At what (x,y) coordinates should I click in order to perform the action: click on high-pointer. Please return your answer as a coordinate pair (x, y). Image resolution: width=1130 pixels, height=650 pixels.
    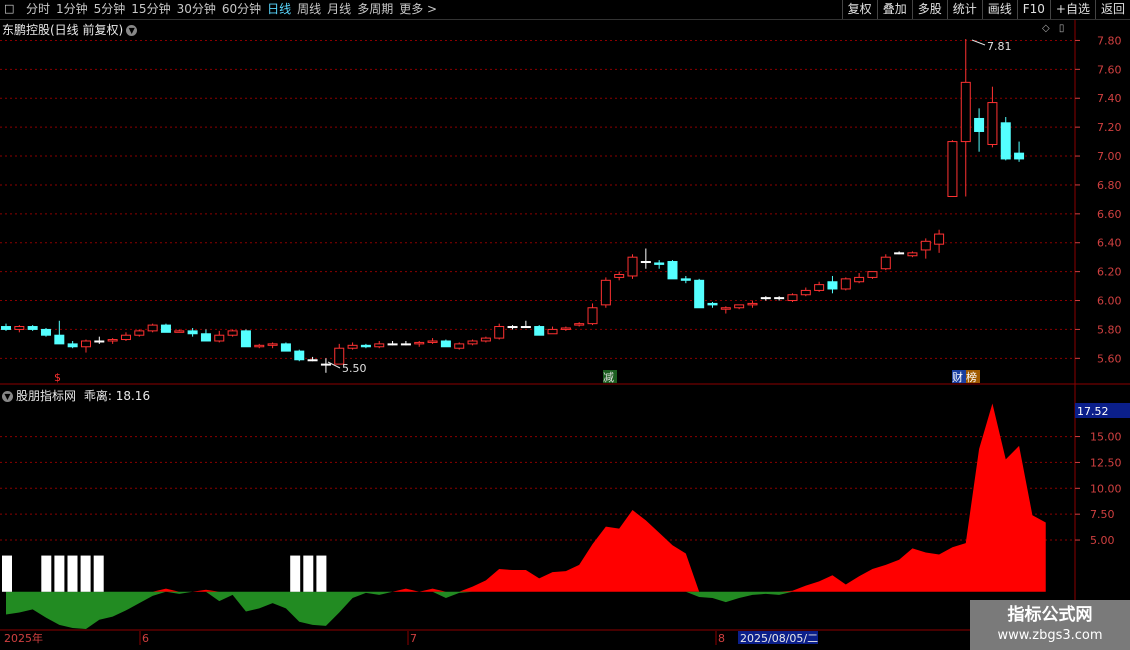
    Looking at the image, I should click on (978, 42).